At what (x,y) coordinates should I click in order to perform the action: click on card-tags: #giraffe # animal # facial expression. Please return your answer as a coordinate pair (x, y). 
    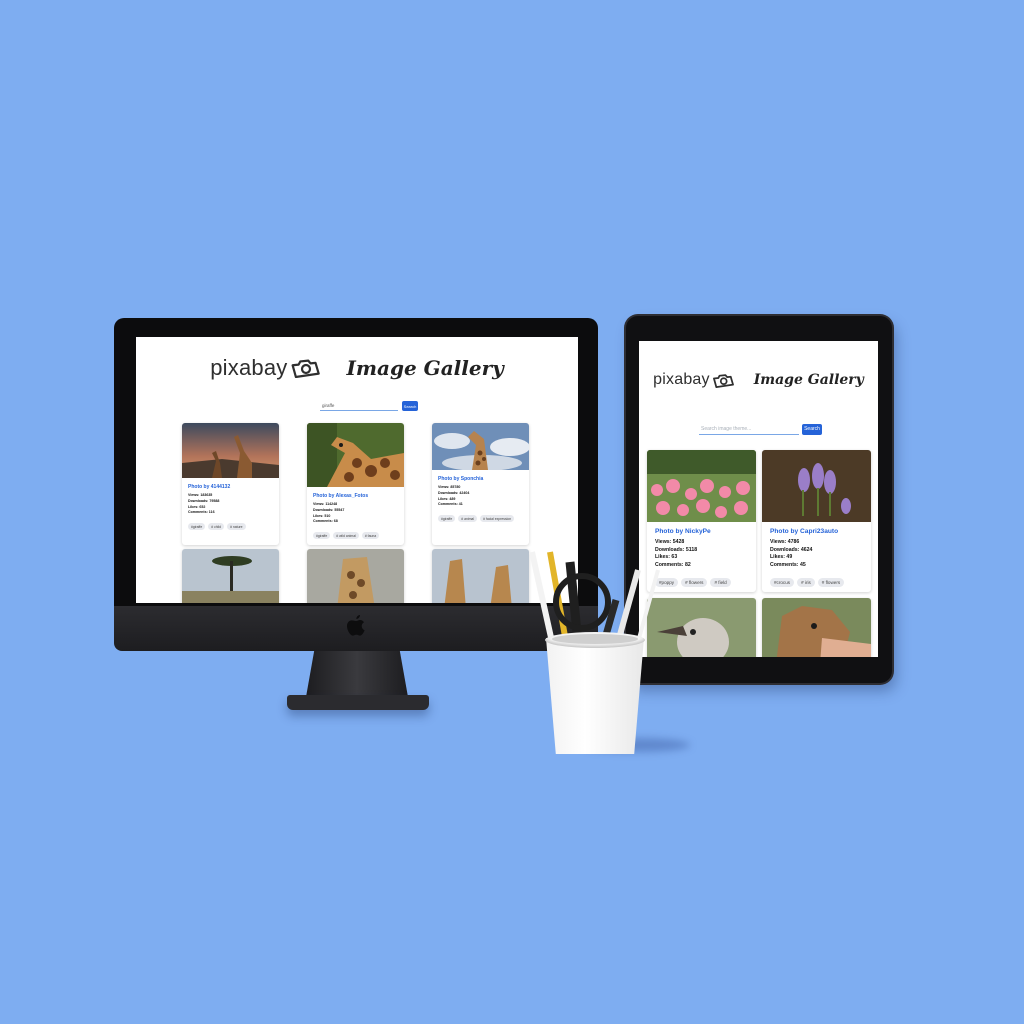
    Looking at the image, I should click on (483, 519).